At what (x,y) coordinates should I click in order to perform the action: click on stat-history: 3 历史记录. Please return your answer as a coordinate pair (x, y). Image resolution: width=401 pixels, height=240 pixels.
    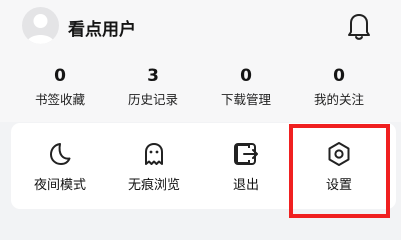
    Looking at the image, I should click on (153, 87).